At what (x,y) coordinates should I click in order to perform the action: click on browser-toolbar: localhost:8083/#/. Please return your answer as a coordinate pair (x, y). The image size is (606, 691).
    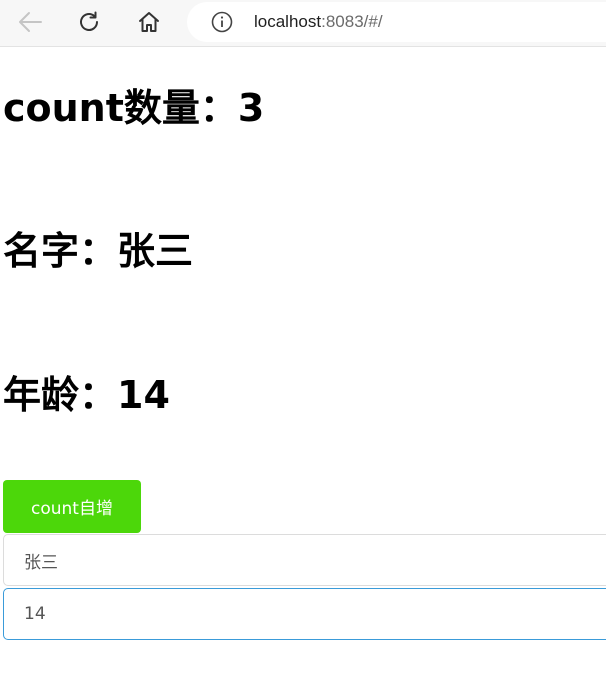
    Looking at the image, I should click on (303, 23).